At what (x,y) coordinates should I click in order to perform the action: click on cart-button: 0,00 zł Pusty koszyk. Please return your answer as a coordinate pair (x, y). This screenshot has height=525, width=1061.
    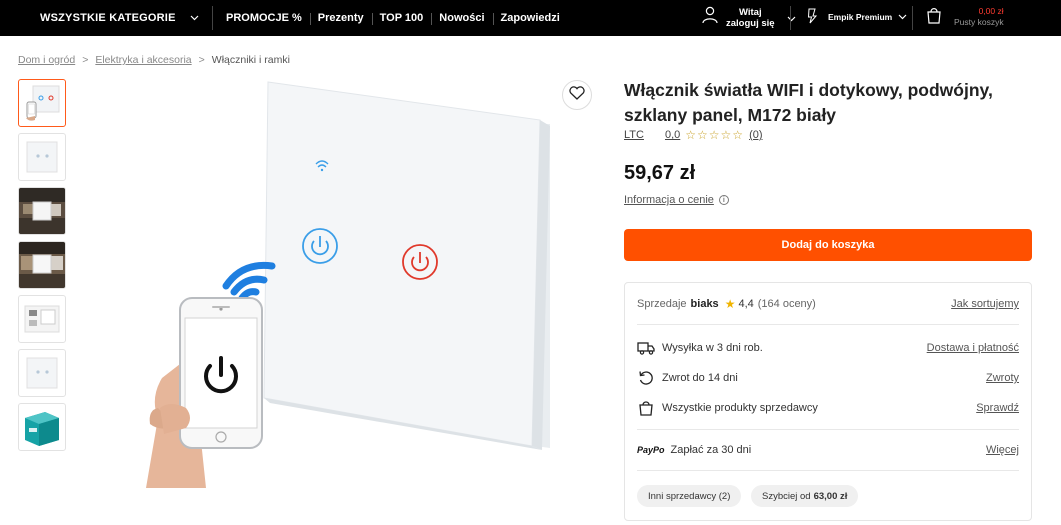
    Looking at the image, I should click on (965, 17).